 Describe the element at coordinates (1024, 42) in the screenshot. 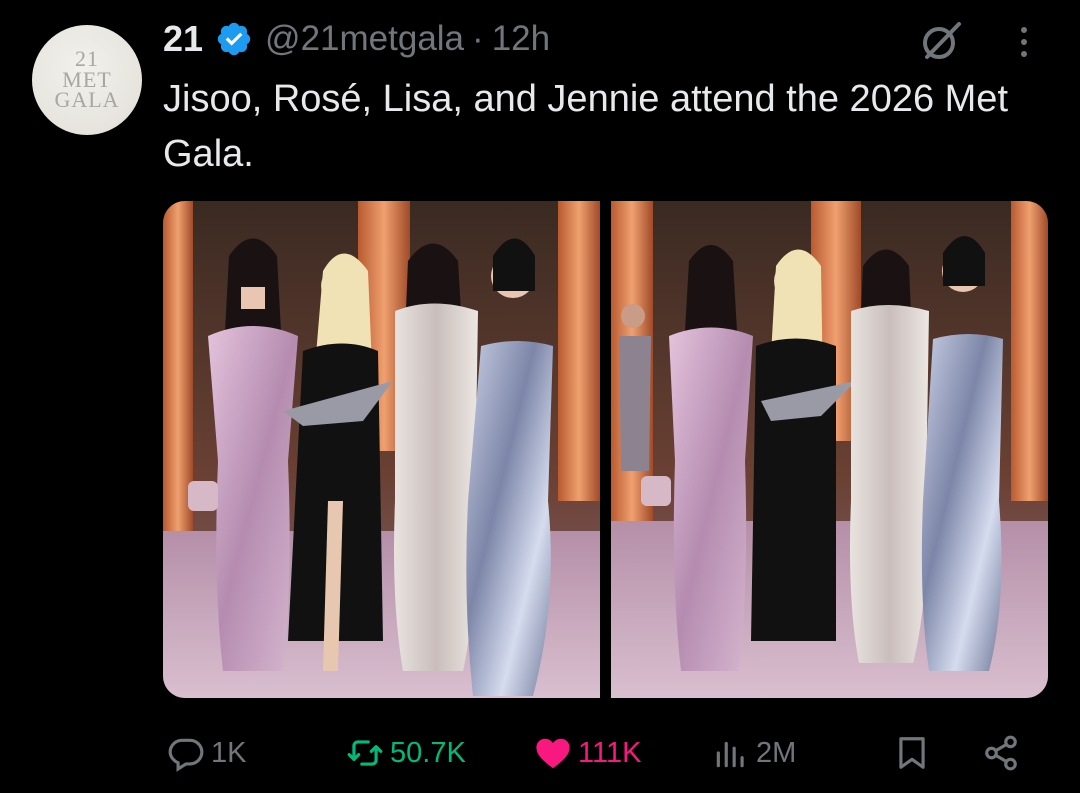

I see `more-icon` at that location.